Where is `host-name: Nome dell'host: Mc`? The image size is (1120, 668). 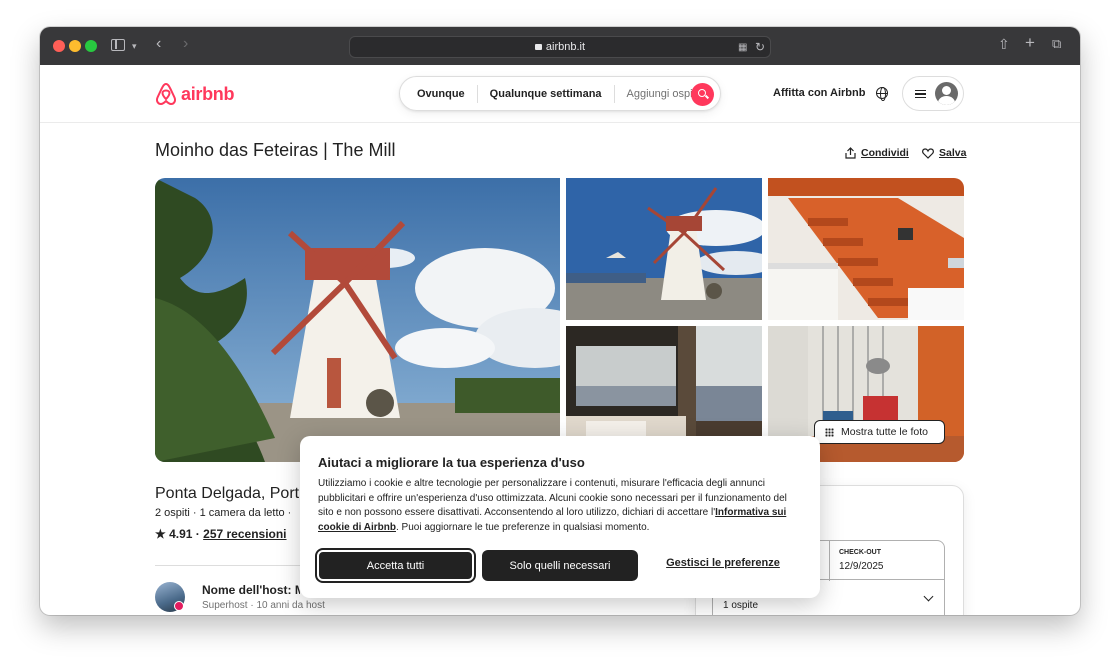 host-name: Nome dell'host: Mc is located at coordinates (251, 590).